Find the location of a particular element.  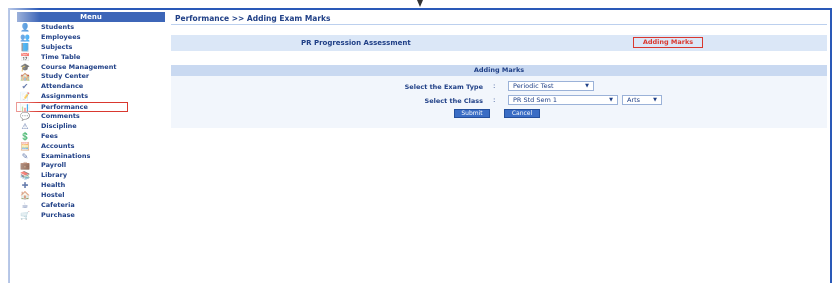

class-label: Select the Class is located at coordinates (453, 101).